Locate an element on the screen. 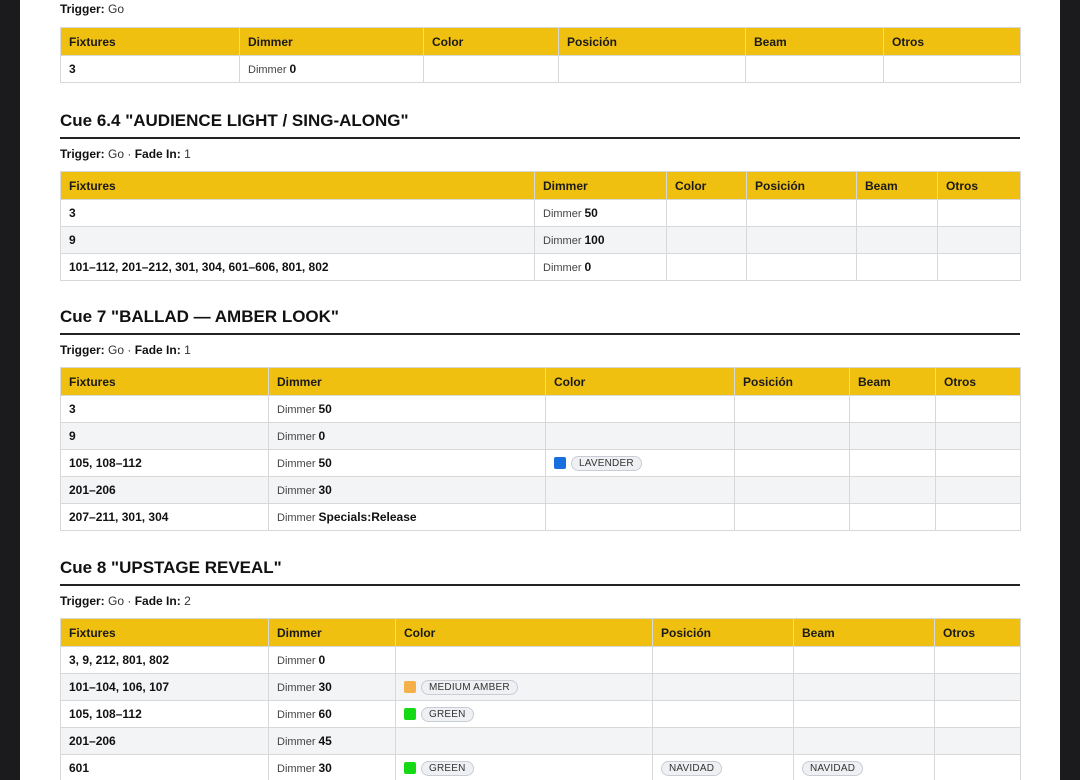 The width and height of the screenshot is (1080, 780). dimmer-value: 60 is located at coordinates (325, 714).